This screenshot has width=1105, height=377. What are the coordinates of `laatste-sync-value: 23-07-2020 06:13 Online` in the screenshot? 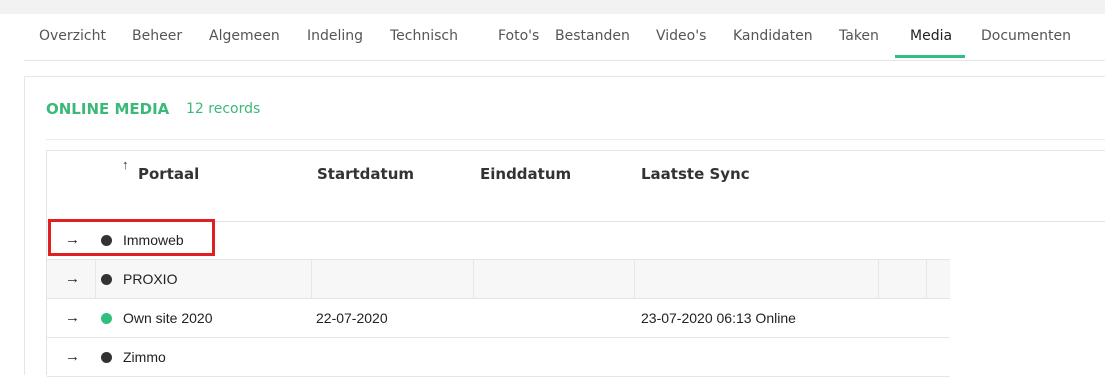 It's located at (718, 318).